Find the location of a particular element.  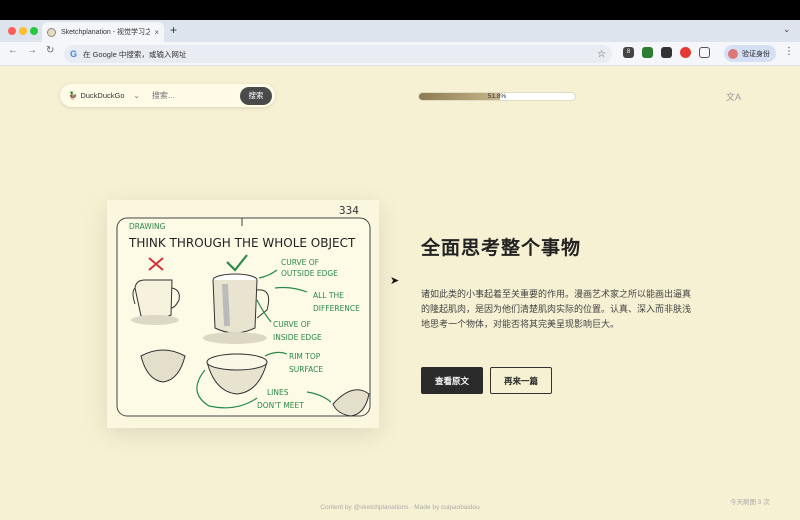

maximize-window-button is located at coordinates (34, 31).